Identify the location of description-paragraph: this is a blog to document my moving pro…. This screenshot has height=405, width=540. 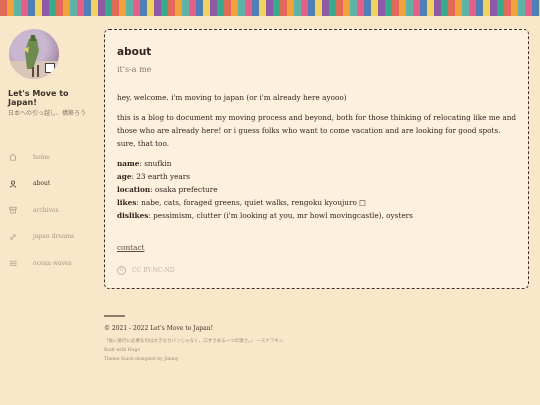
(317, 130).